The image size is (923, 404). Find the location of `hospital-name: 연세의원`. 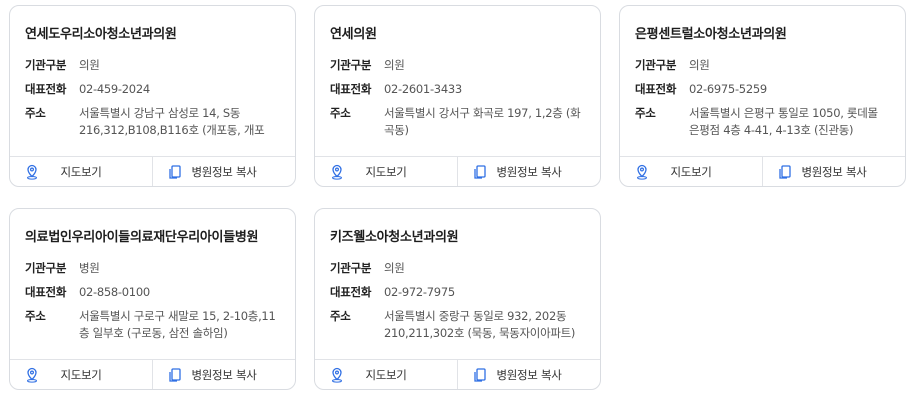

hospital-name: 연세의원 is located at coordinates (353, 34).